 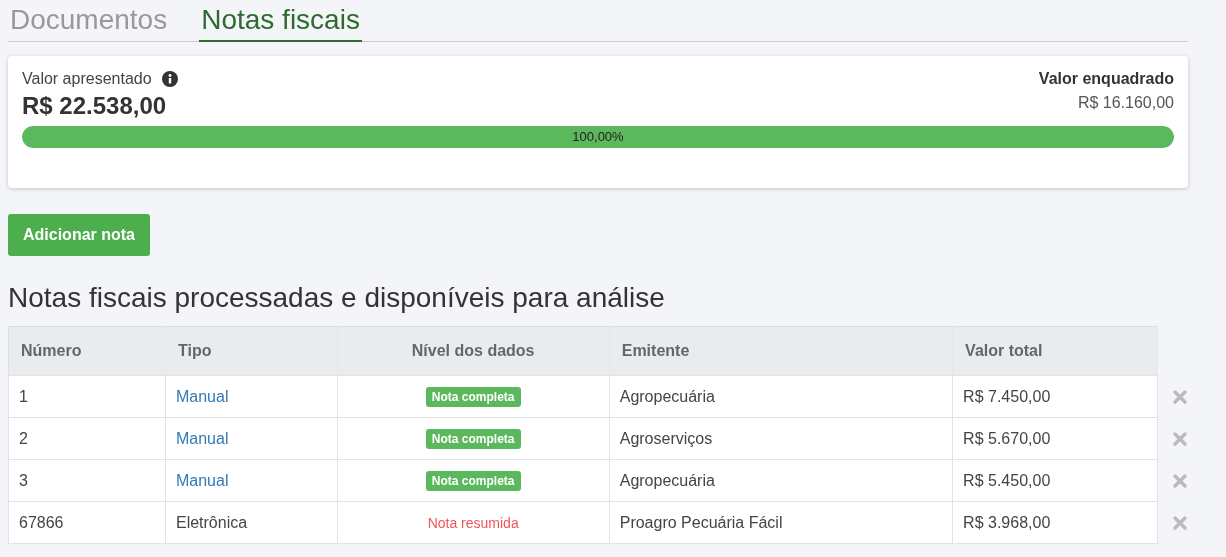 I want to click on tab: Documentos, so click(x=89, y=23).